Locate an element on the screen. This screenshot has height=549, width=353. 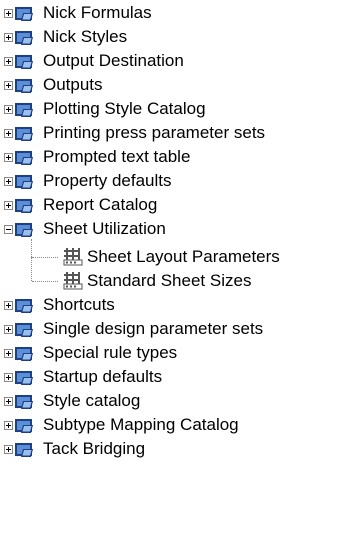
tree-item-printing-press-parameter-sets: Printing press parameter sets is located at coordinates (176, 133).